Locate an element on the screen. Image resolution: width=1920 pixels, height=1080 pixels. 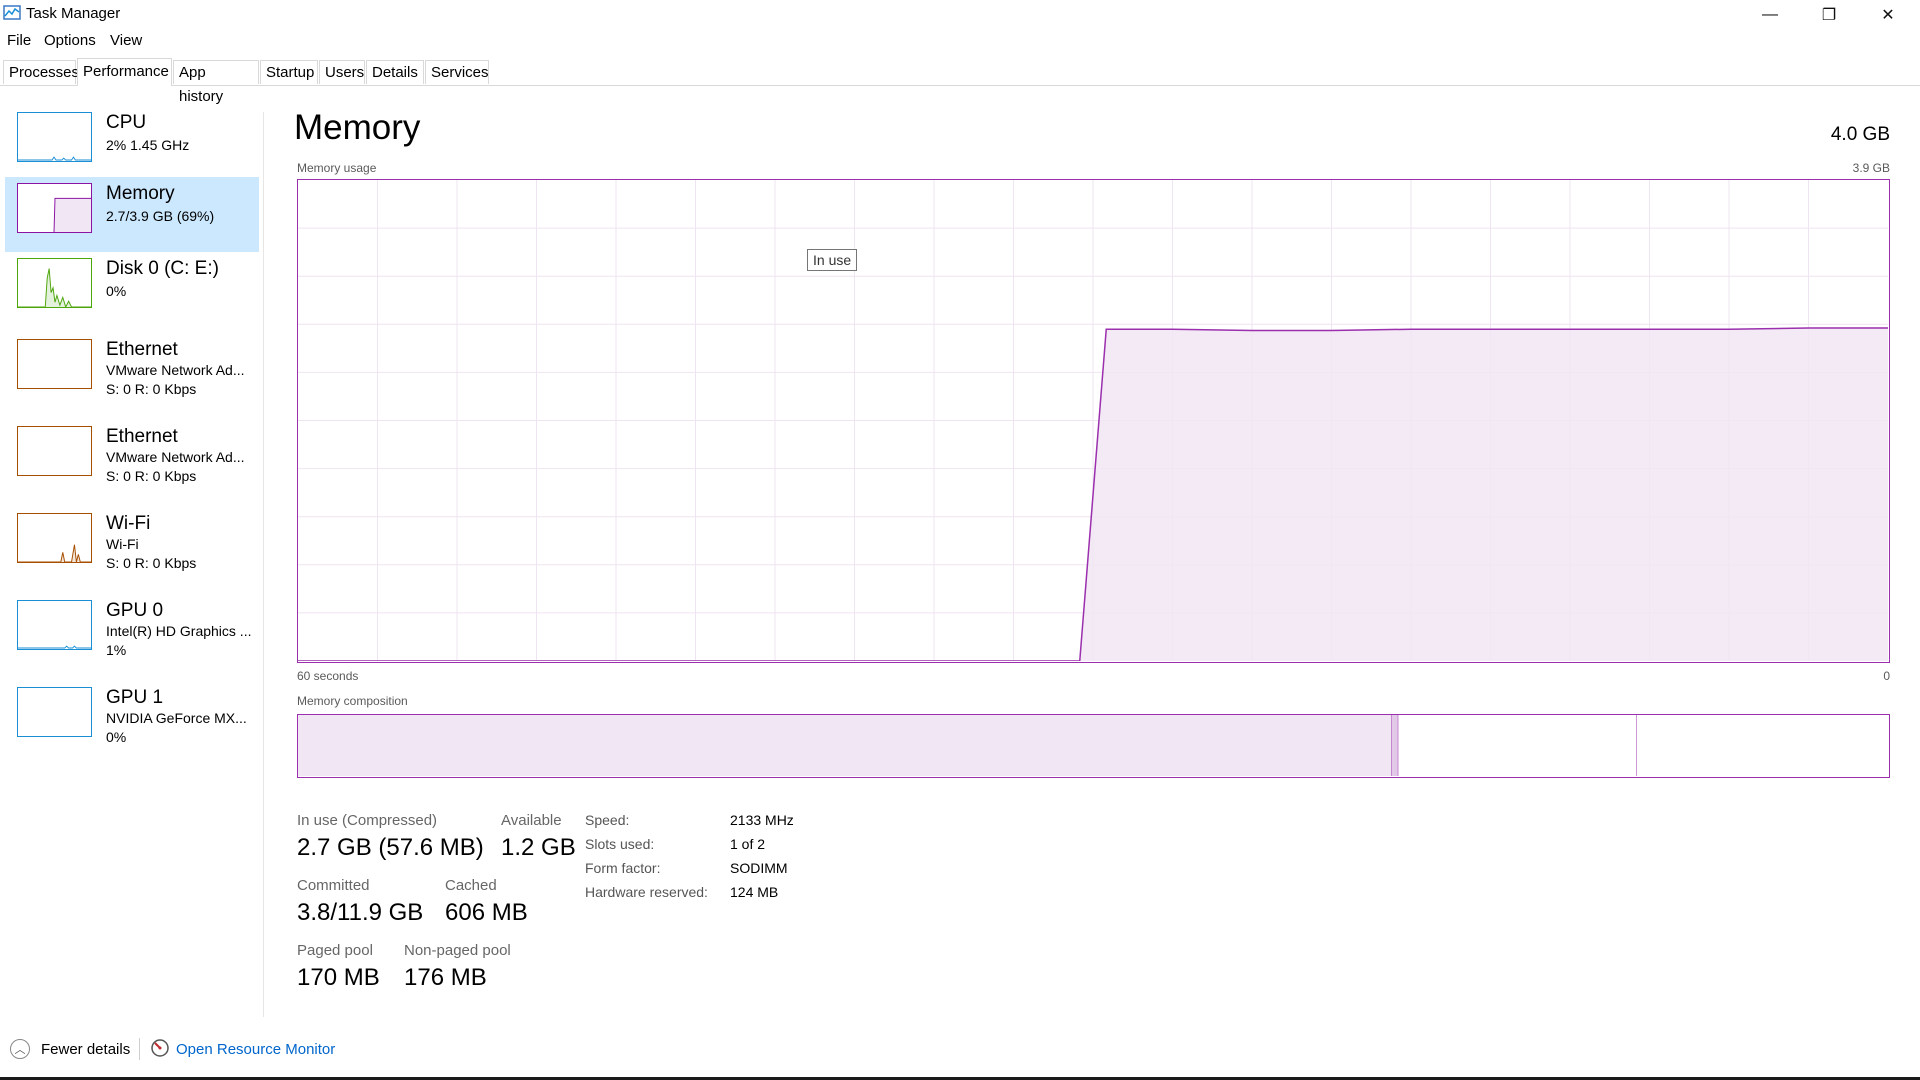
sidebar-item-detail: Wi-Fi is located at coordinates (122, 544).